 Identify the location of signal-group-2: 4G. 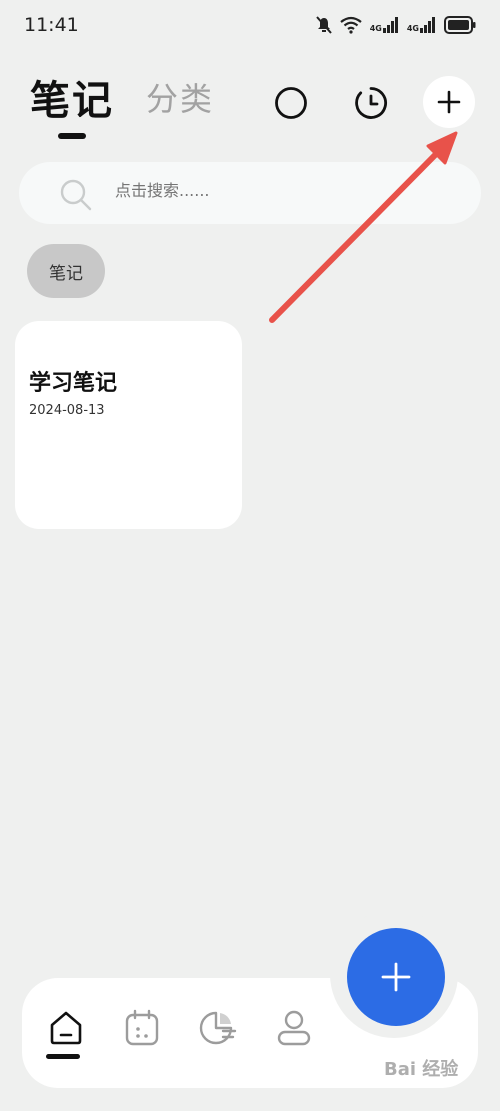
(421, 25).